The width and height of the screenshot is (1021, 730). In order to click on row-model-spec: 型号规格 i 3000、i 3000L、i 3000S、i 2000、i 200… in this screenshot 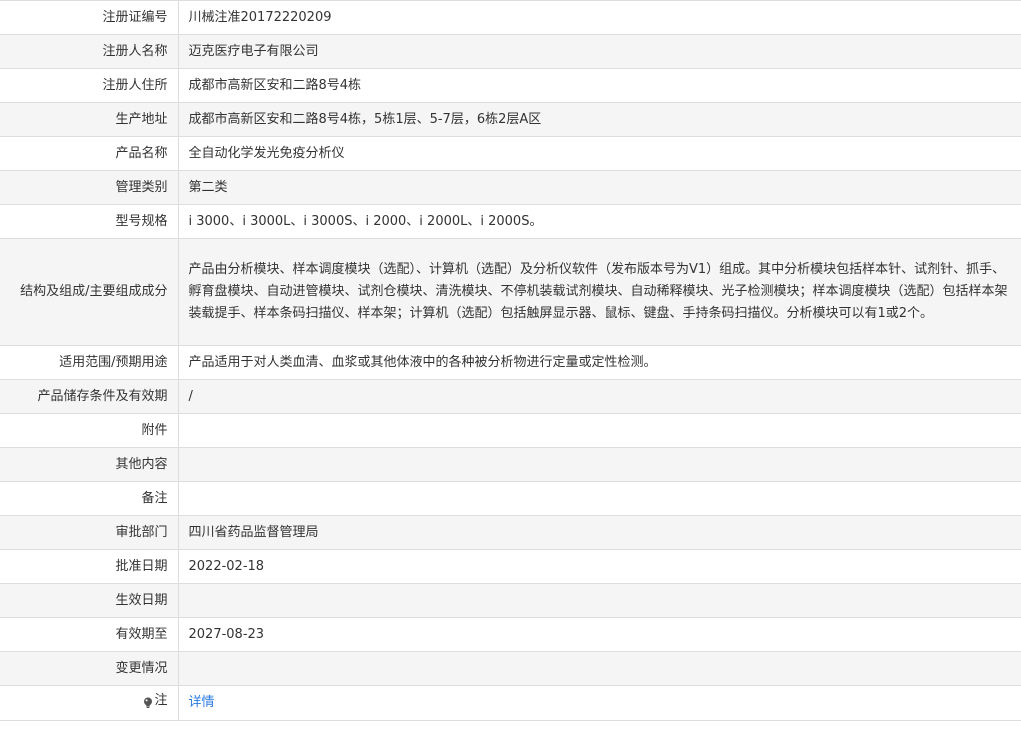, I will do `click(510, 221)`.